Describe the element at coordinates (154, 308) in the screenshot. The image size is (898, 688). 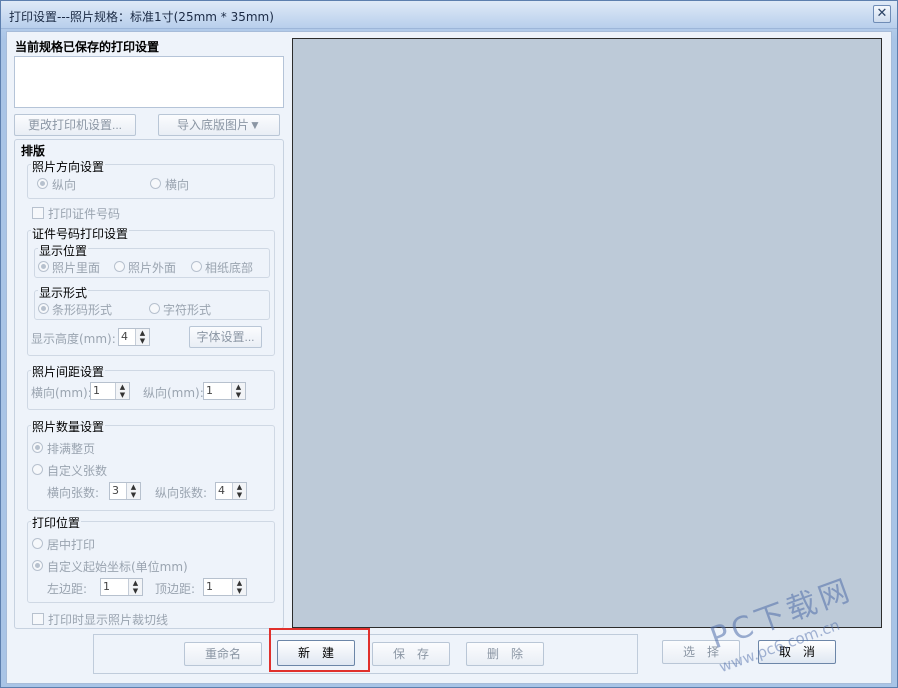
I see `format-text-radio` at that location.